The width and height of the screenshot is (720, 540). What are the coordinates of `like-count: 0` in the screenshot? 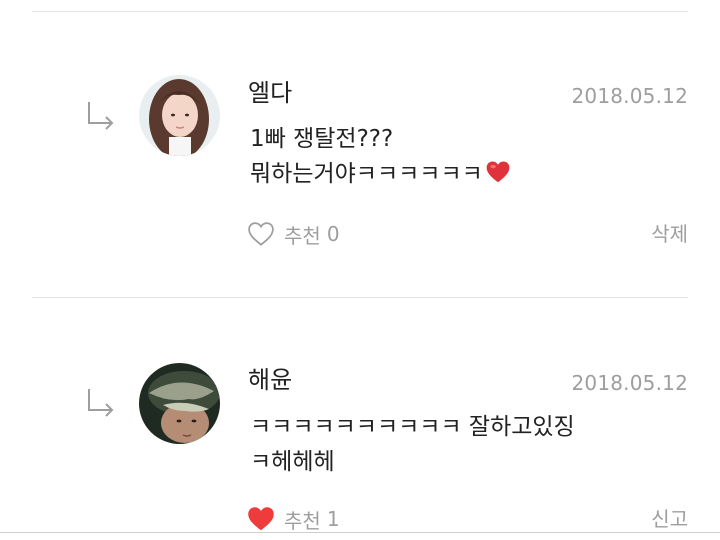 It's located at (333, 234).